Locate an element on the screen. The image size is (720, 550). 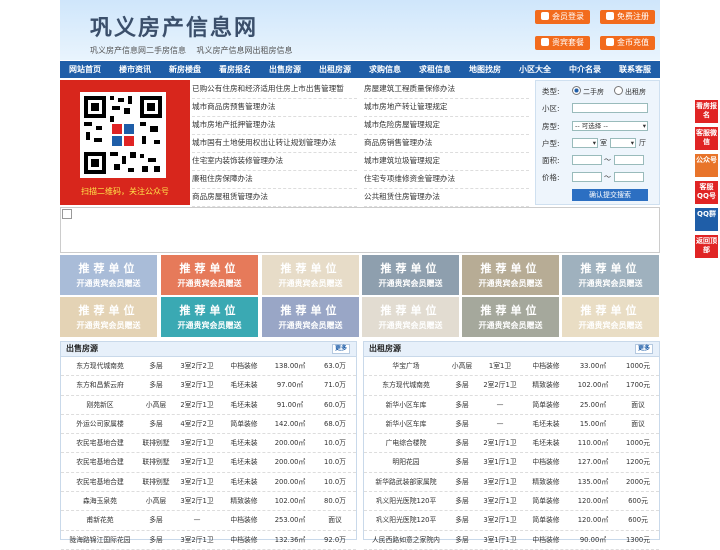
listing-row: 明阳花园 多层 3室1厅1卫 中档装修 127.00㎡ 1200元 is located at coordinates (511, 463).